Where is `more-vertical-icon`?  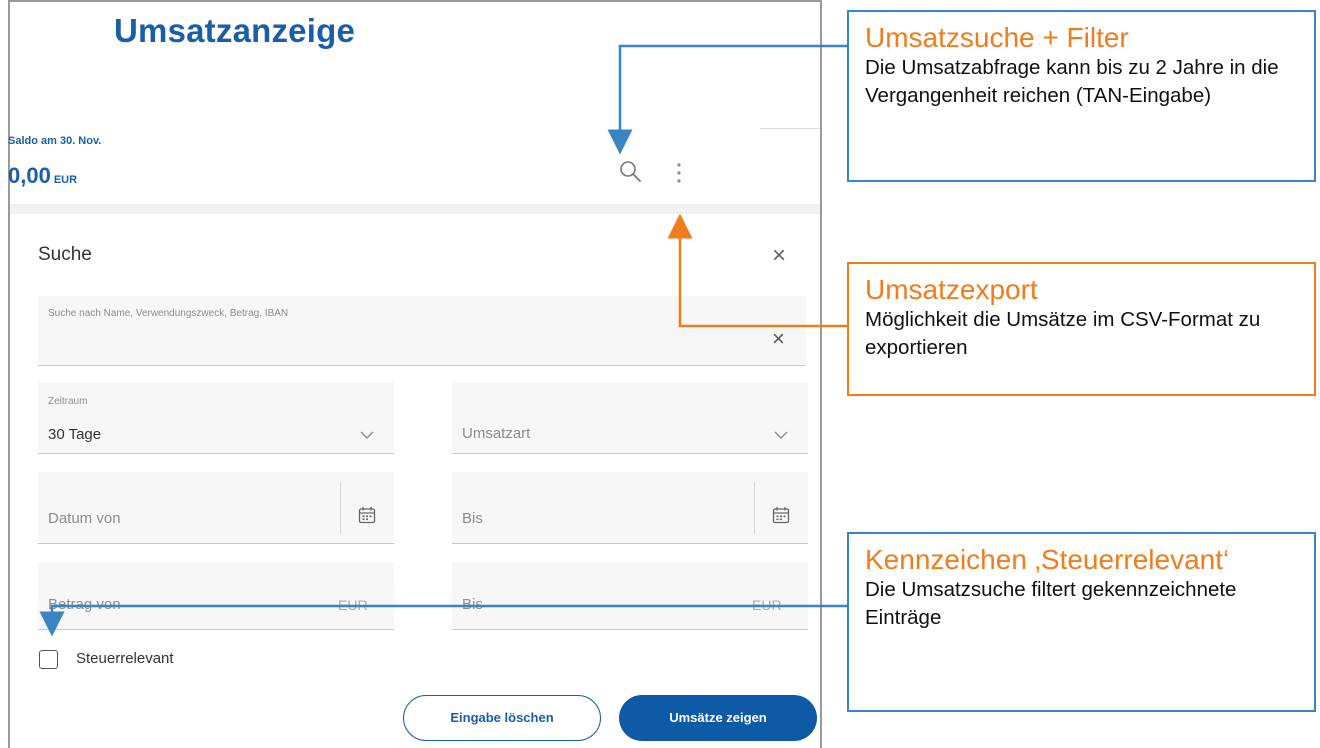 more-vertical-icon is located at coordinates (679, 173).